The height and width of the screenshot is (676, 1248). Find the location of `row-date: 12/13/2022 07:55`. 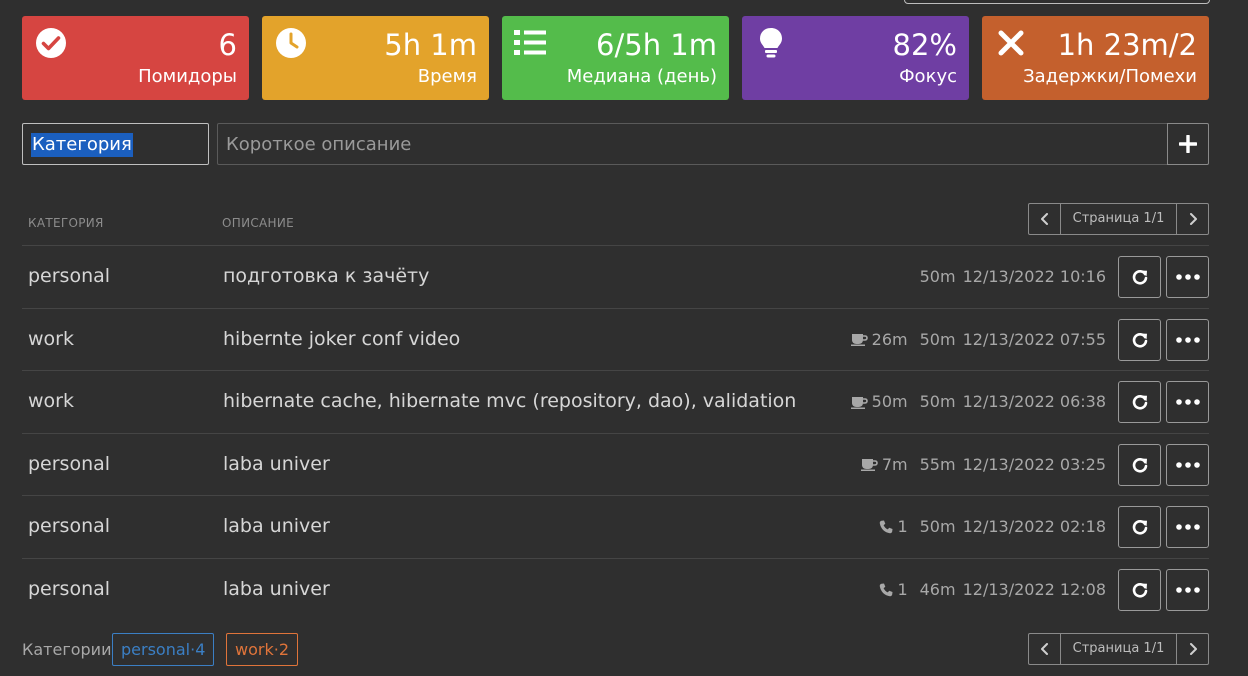

row-date: 12/13/2022 07:55 is located at coordinates (1034, 339).